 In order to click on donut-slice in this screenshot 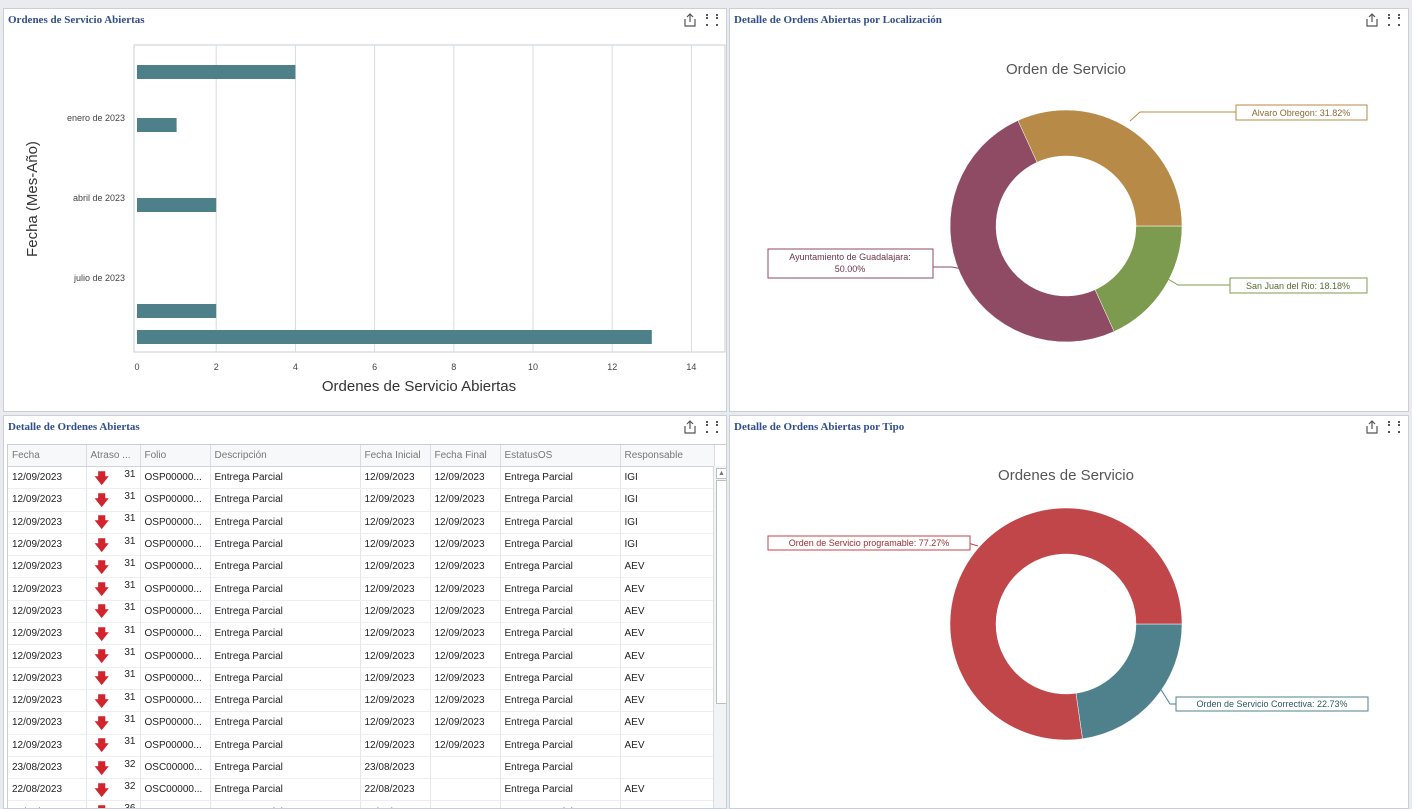, I will do `click(1138, 278)`.